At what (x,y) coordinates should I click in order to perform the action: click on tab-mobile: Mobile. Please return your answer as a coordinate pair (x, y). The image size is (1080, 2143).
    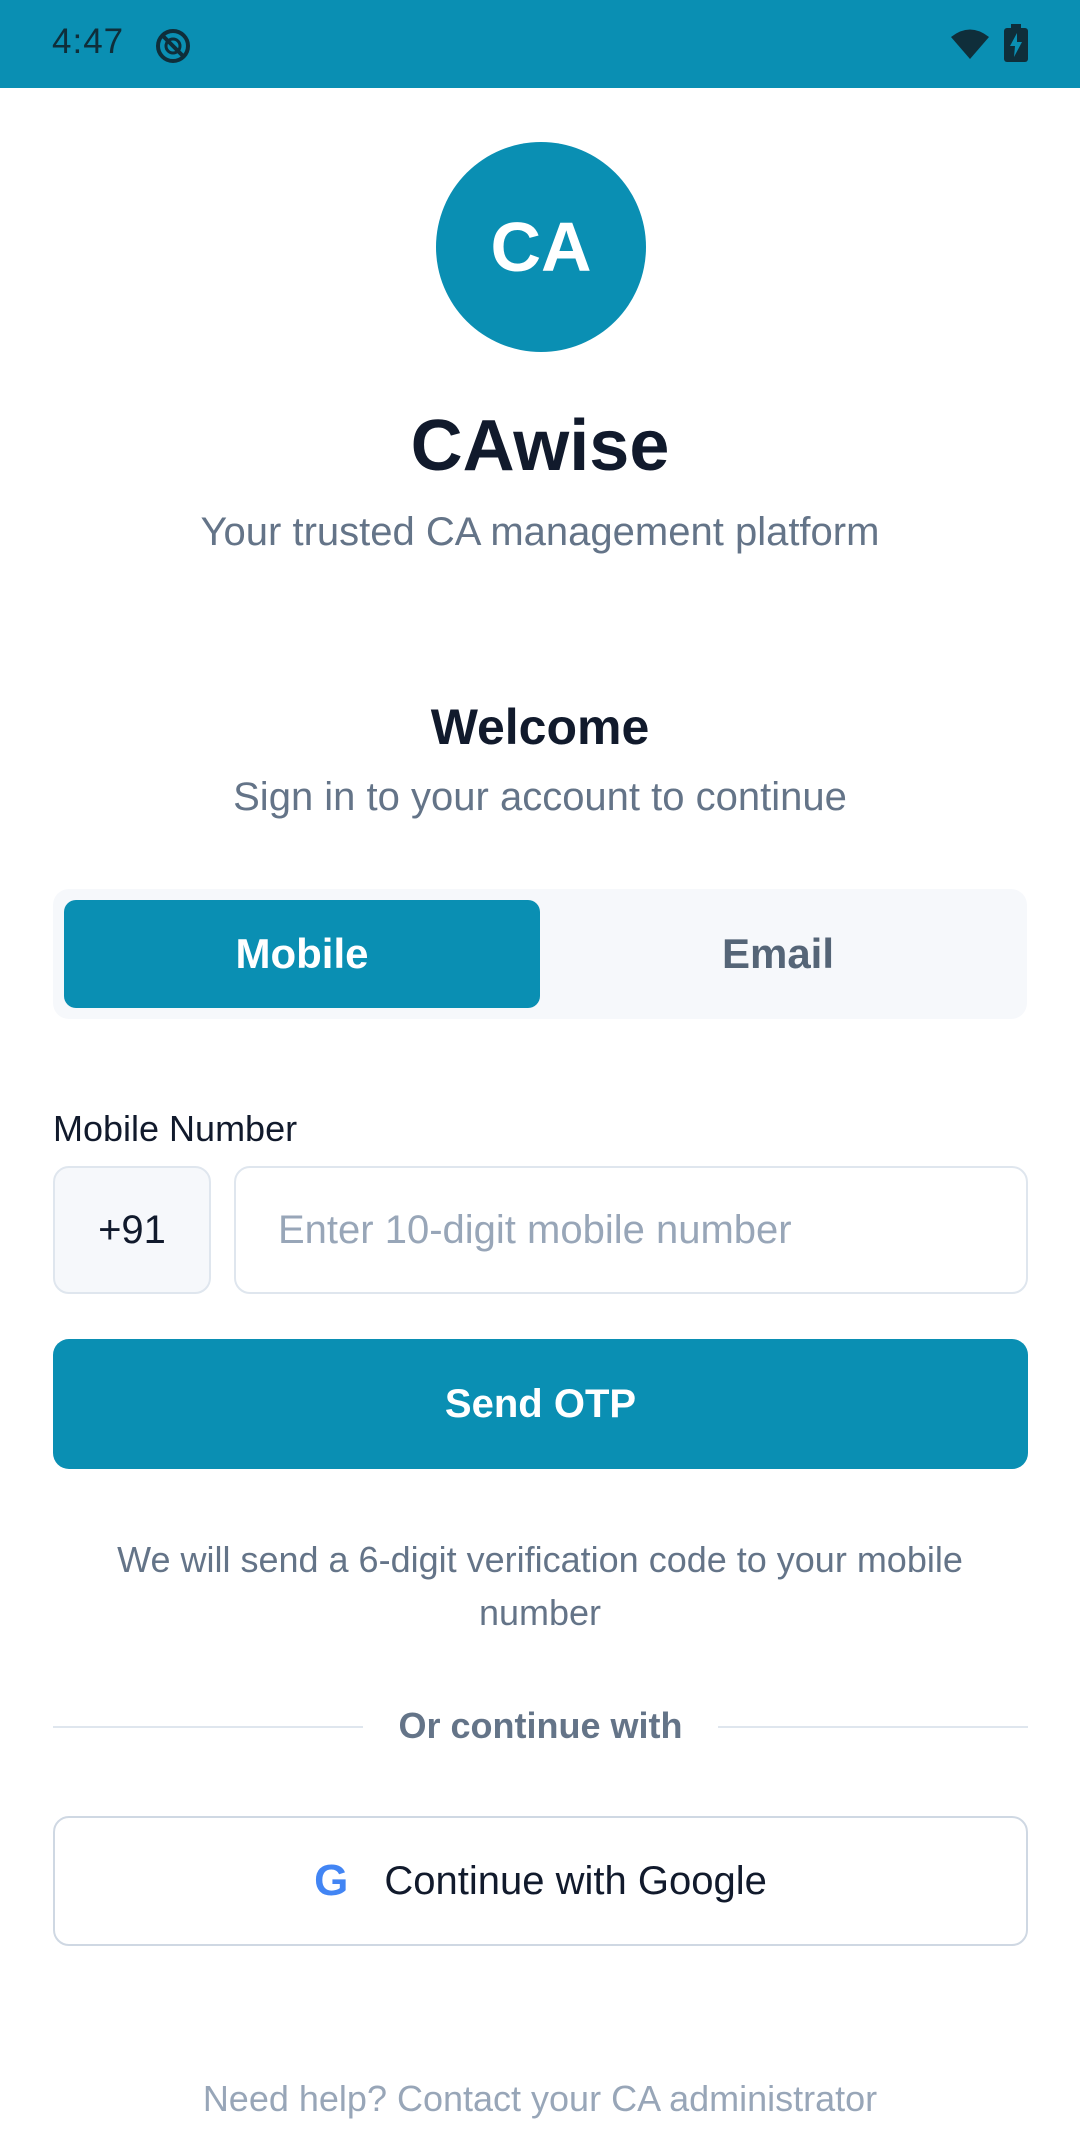
    Looking at the image, I should click on (302, 954).